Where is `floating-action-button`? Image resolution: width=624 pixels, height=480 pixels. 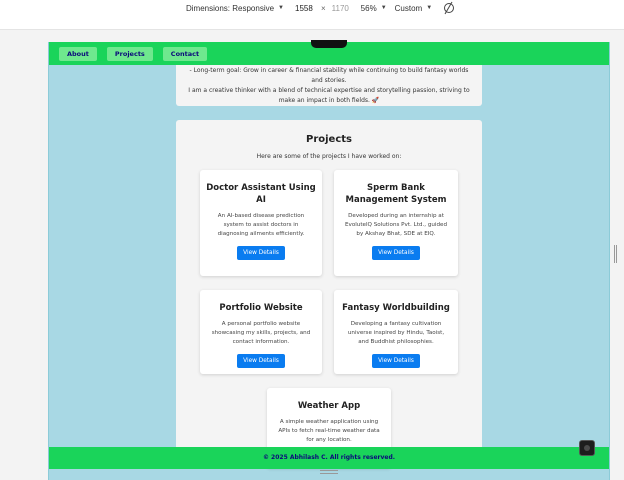
floating-action-button is located at coordinates (587, 448).